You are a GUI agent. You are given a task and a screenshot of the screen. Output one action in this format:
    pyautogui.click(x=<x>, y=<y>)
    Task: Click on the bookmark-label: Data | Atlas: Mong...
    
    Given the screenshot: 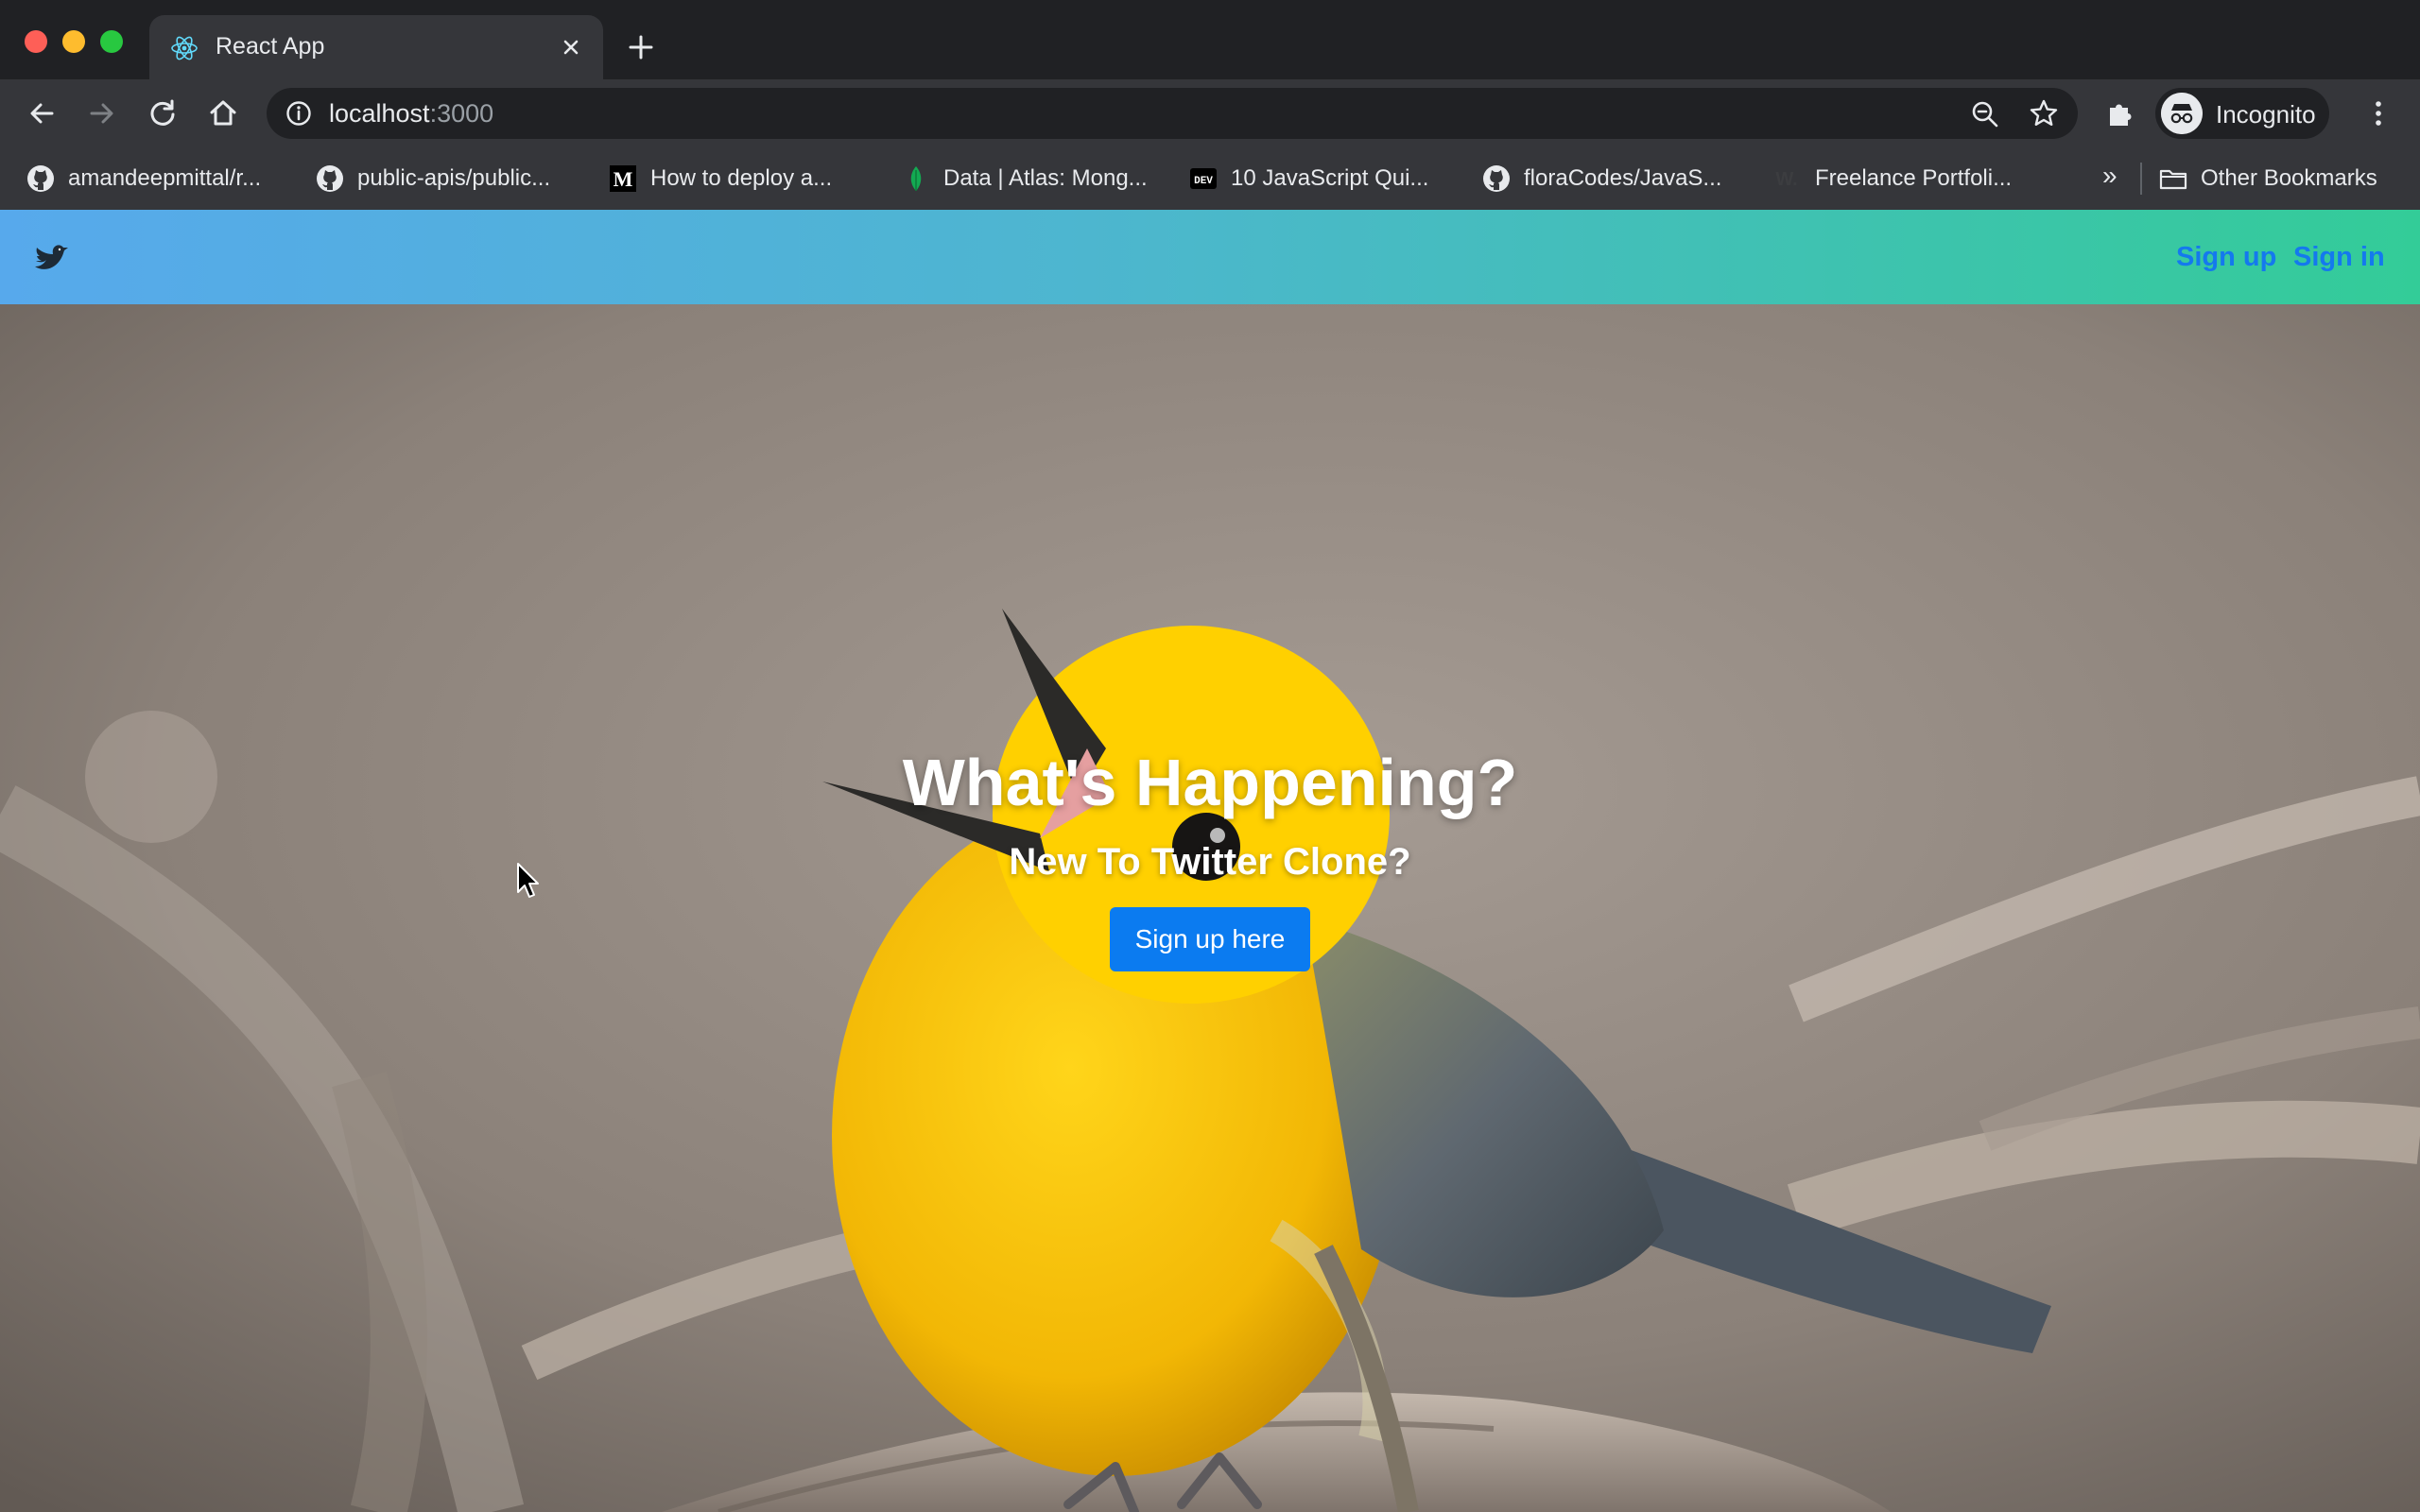 What is the action you would take?
    pyautogui.click(x=1046, y=178)
    